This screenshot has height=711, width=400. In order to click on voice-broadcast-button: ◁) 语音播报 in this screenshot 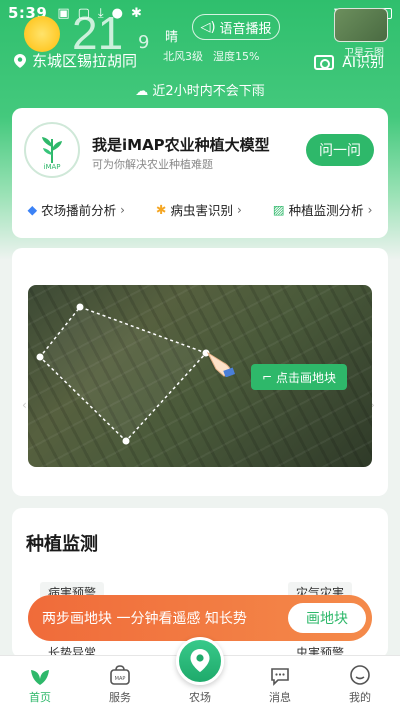, I will do `click(236, 27)`.